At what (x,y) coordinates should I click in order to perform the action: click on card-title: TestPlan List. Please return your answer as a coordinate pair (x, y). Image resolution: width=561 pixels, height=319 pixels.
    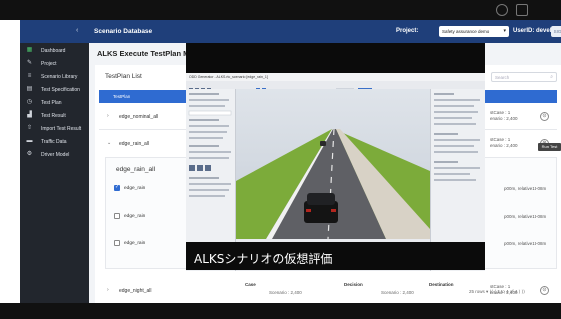
    Looking at the image, I should click on (123, 76).